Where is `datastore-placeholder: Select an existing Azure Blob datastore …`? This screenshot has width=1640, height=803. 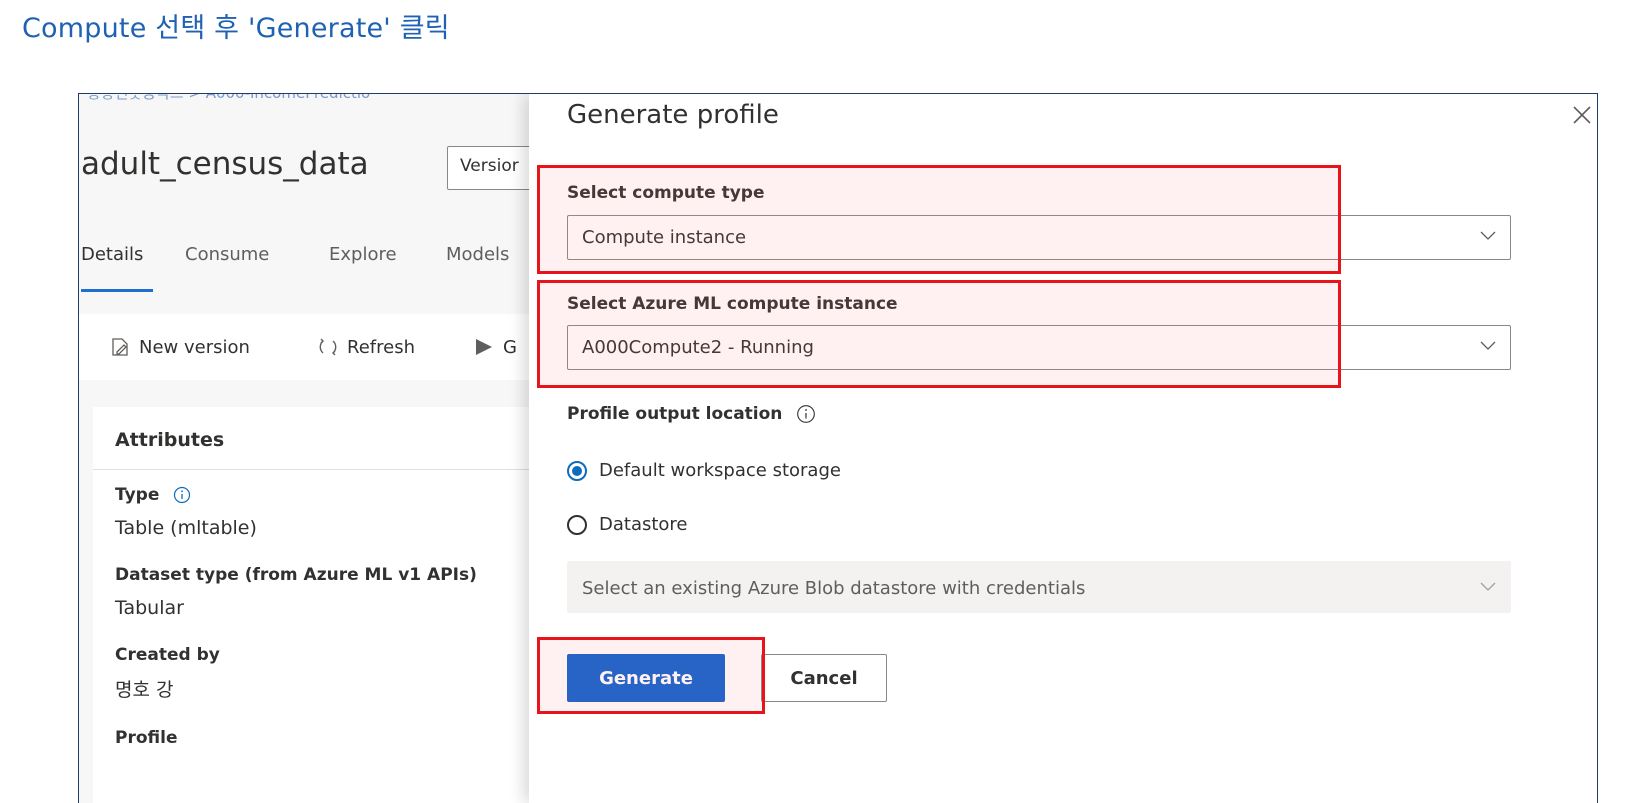 datastore-placeholder: Select an existing Azure Blob datastore … is located at coordinates (834, 588).